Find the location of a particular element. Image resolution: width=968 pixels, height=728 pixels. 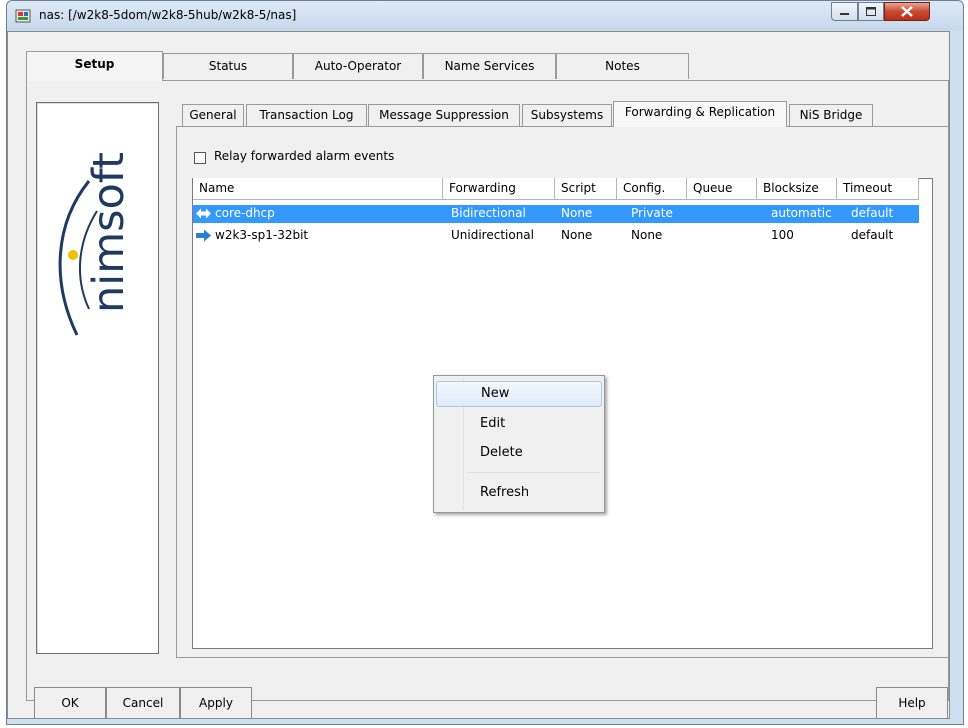

menu-item-refresh: Refresh is located at coordinates (519, 493).